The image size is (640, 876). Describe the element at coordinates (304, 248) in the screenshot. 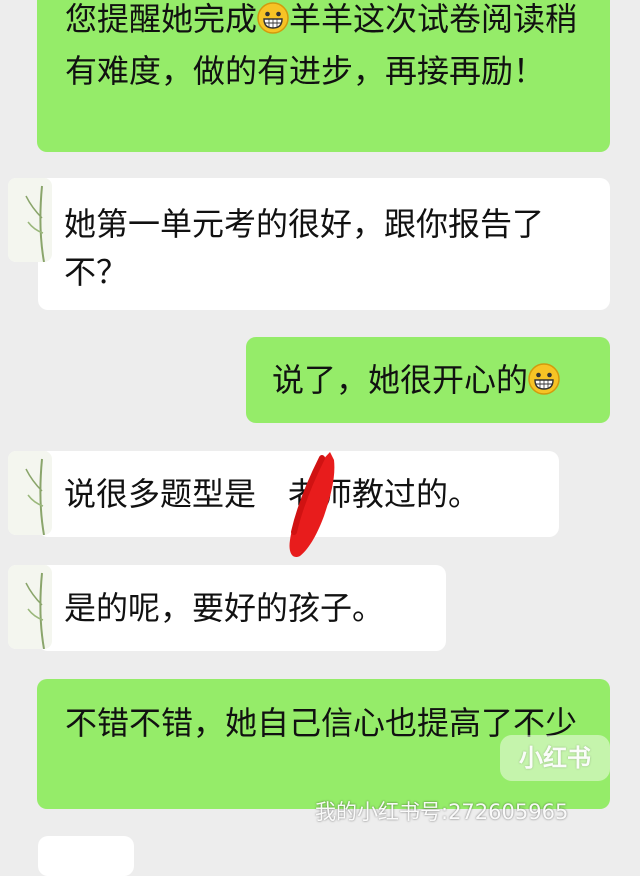

I see `message-text: 她第一单元考的很好，跟你报告了不？` at that location.